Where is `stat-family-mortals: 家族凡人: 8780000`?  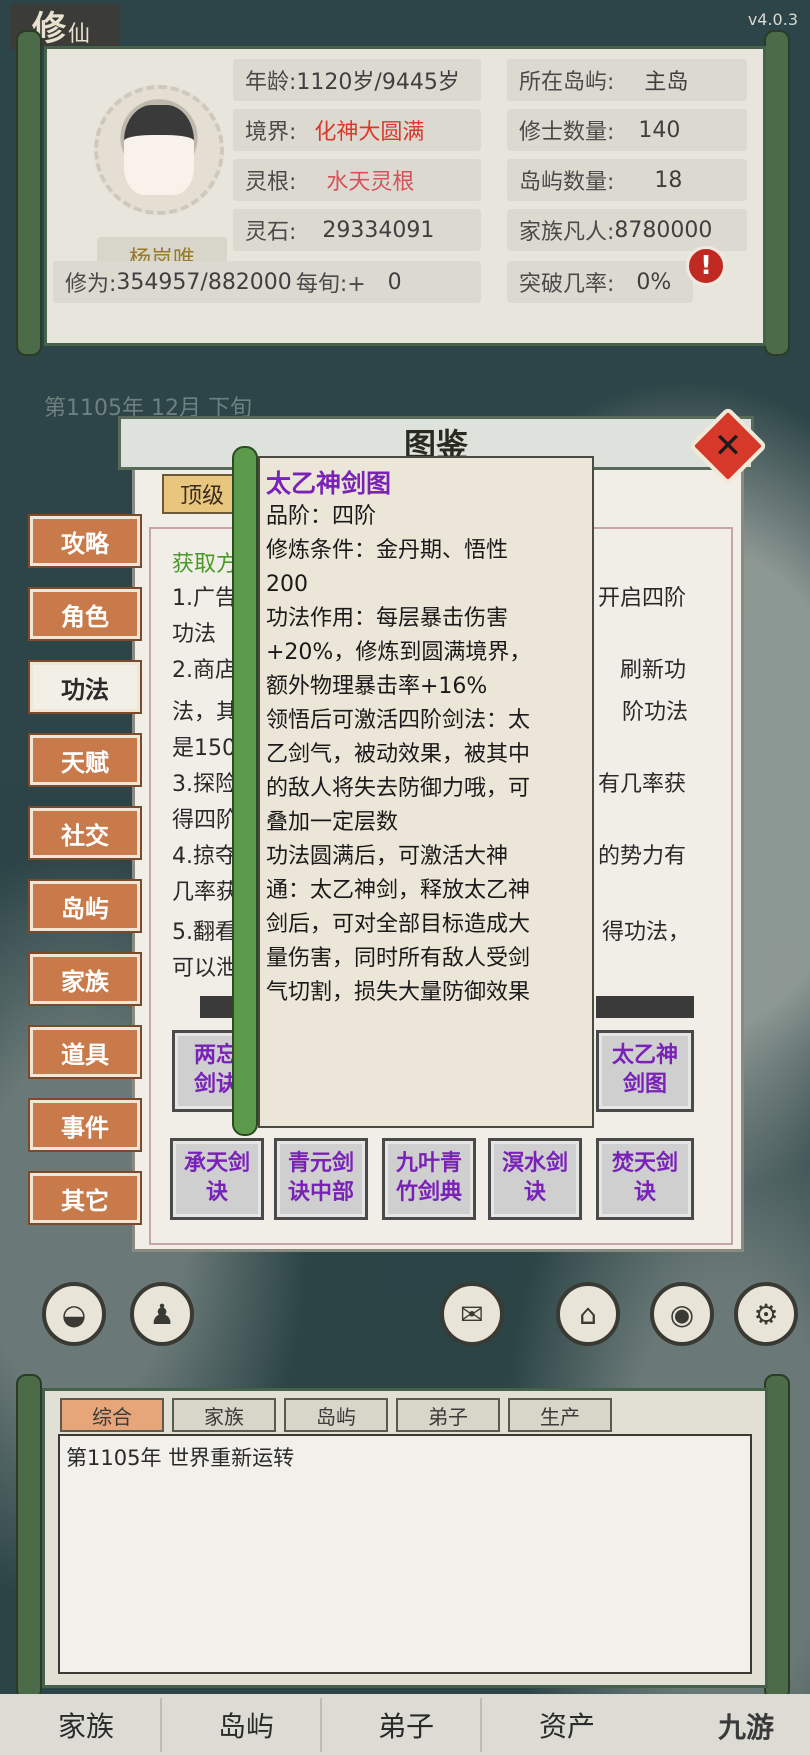
stat-family-mortals: 家族凡人: 8780000 is located at coordinates (627, 230).